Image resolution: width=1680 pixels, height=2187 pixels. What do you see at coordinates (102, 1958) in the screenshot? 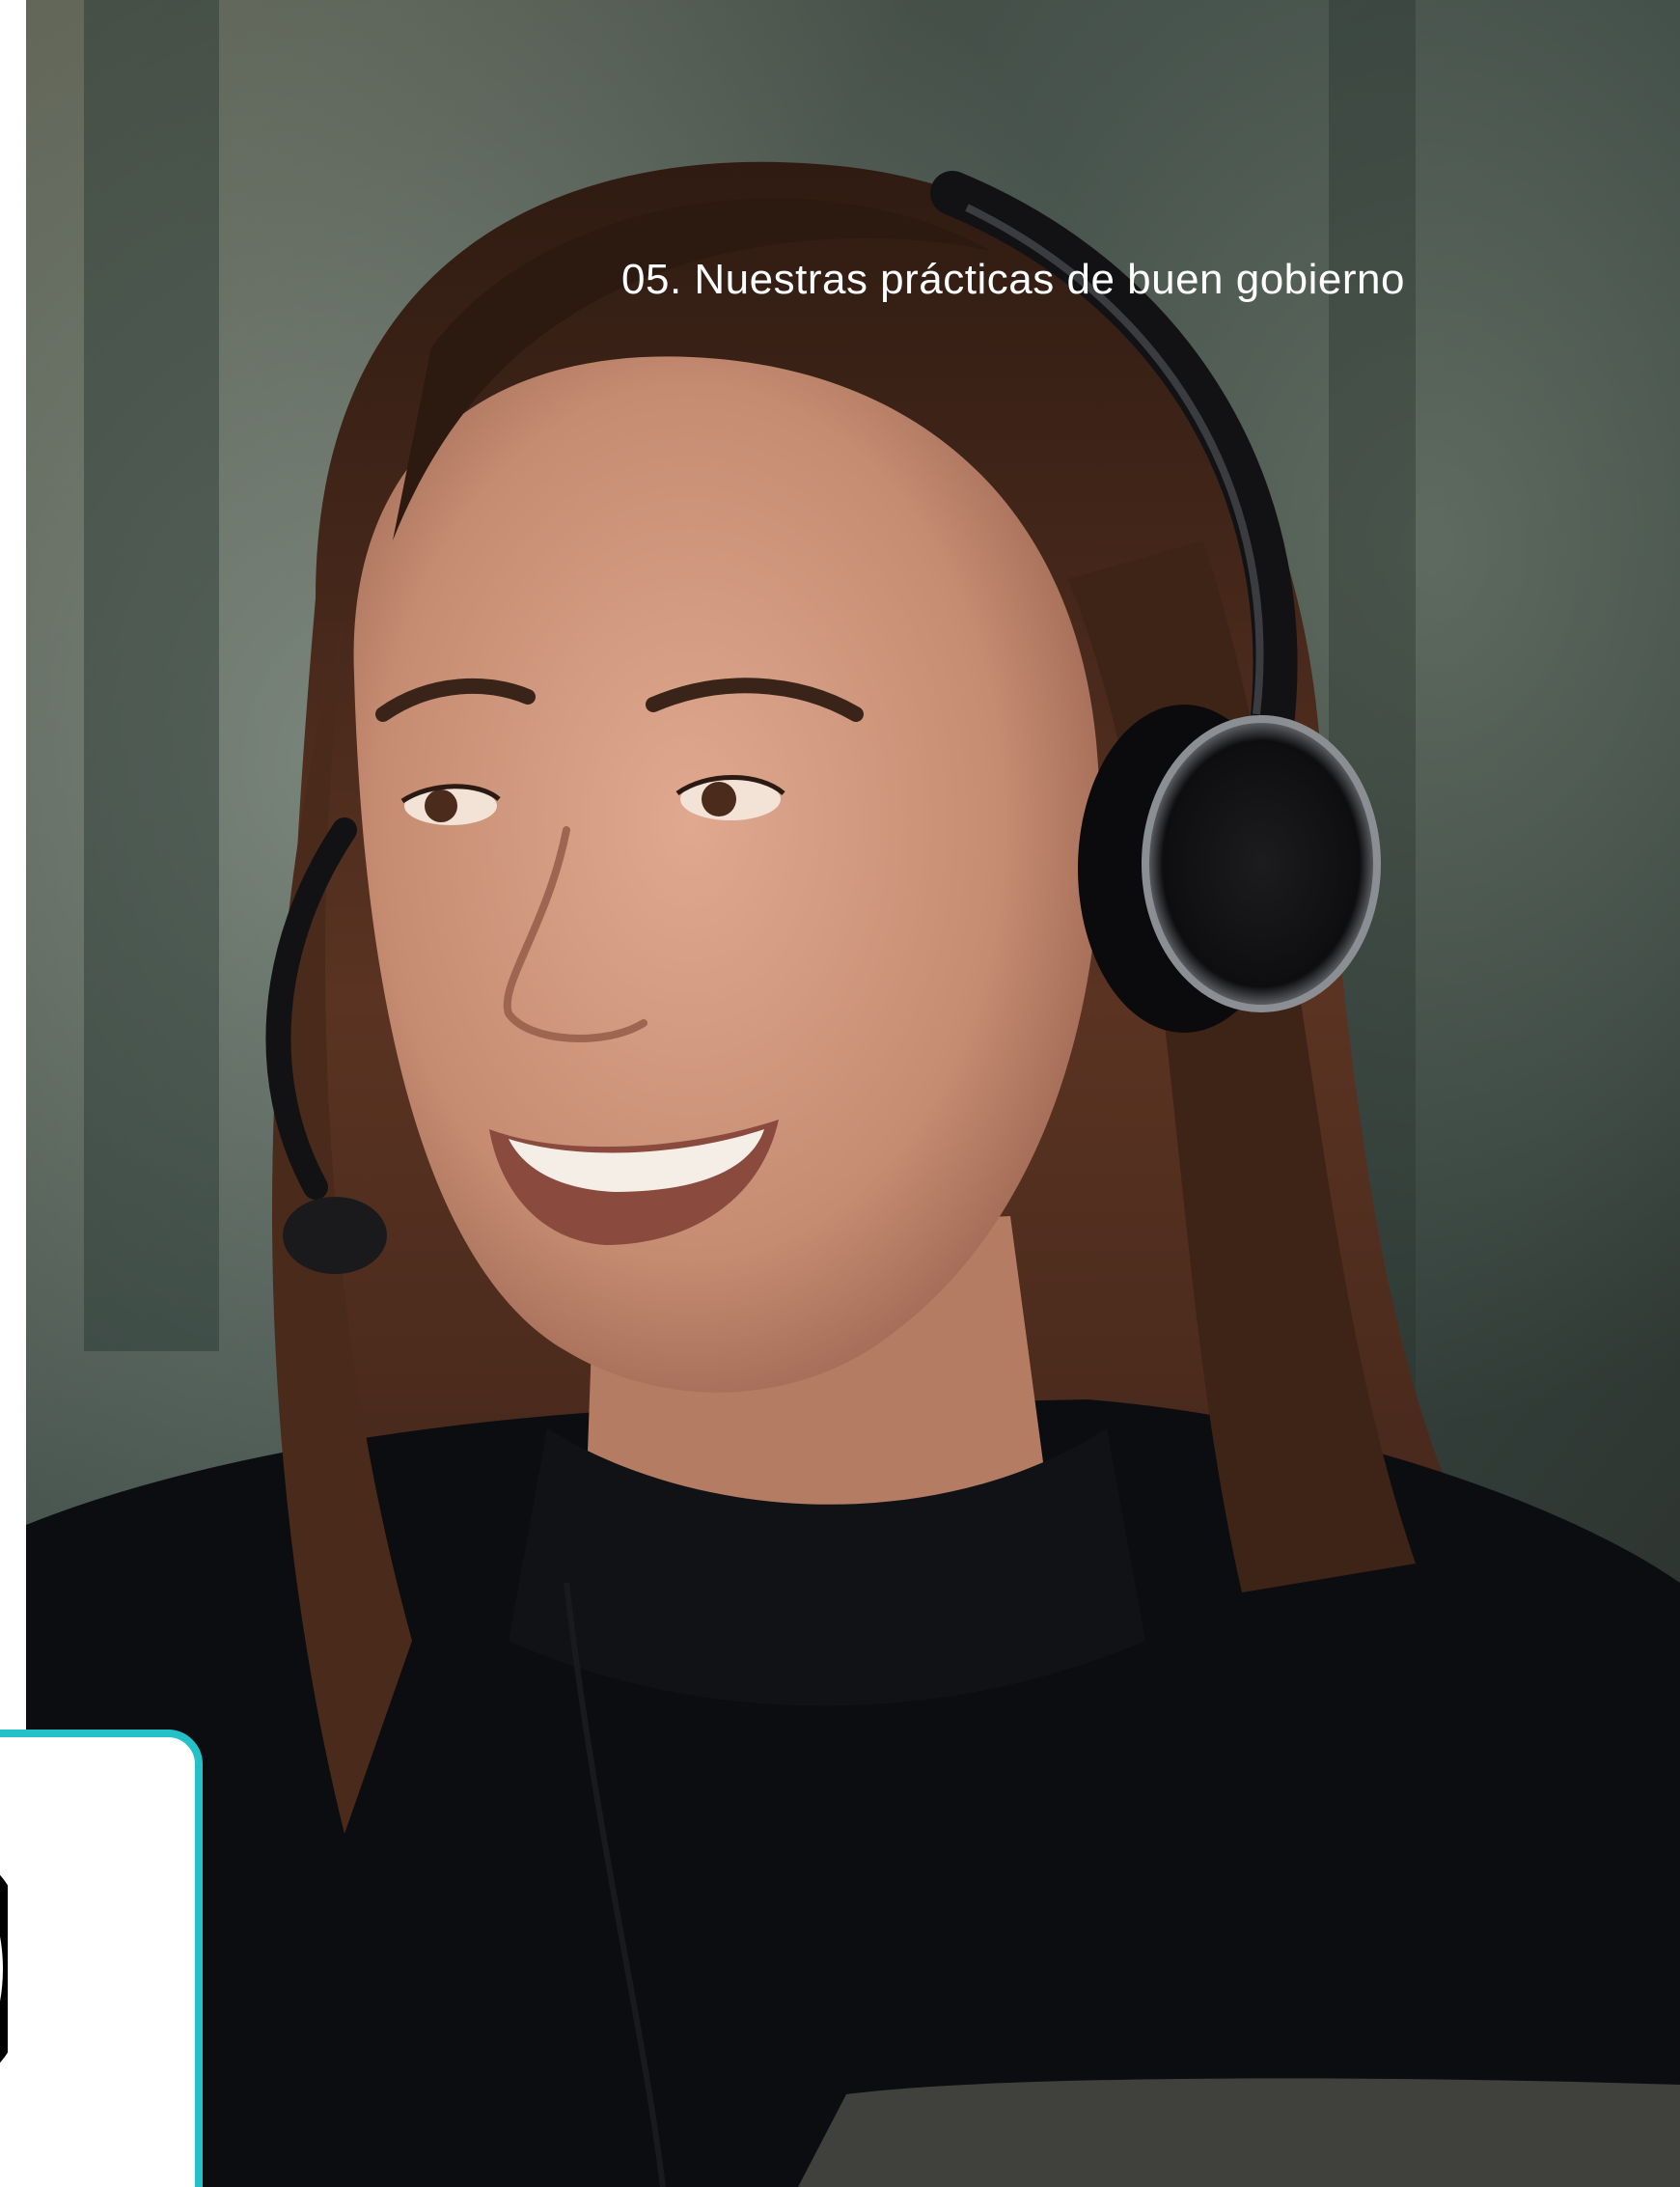
I see `corner-card` at bounding box center [102, 1958].